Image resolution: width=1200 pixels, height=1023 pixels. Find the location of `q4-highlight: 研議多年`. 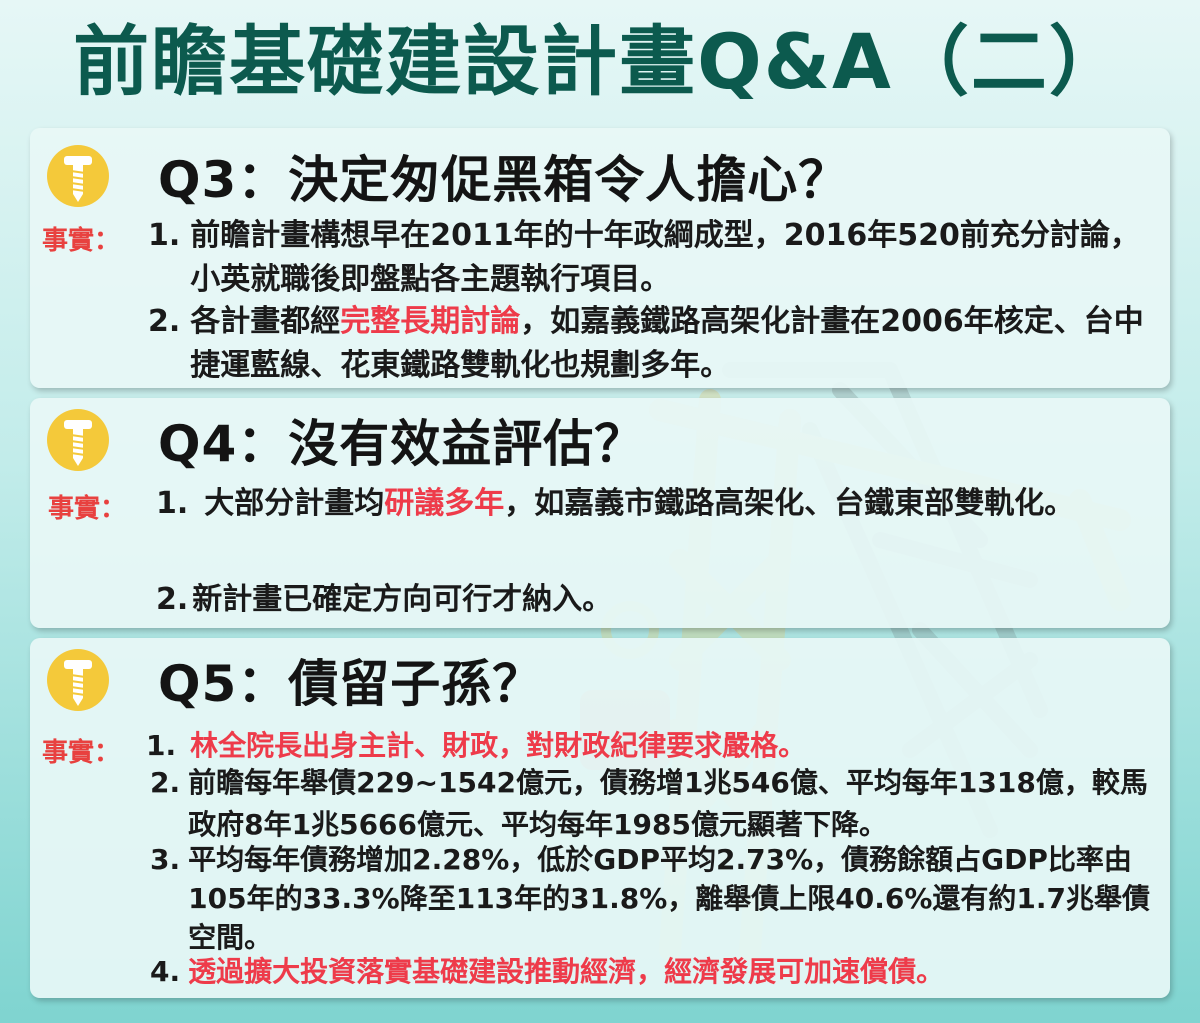

q4-highlight: 研議多年 is located at coordinates (444, 503).